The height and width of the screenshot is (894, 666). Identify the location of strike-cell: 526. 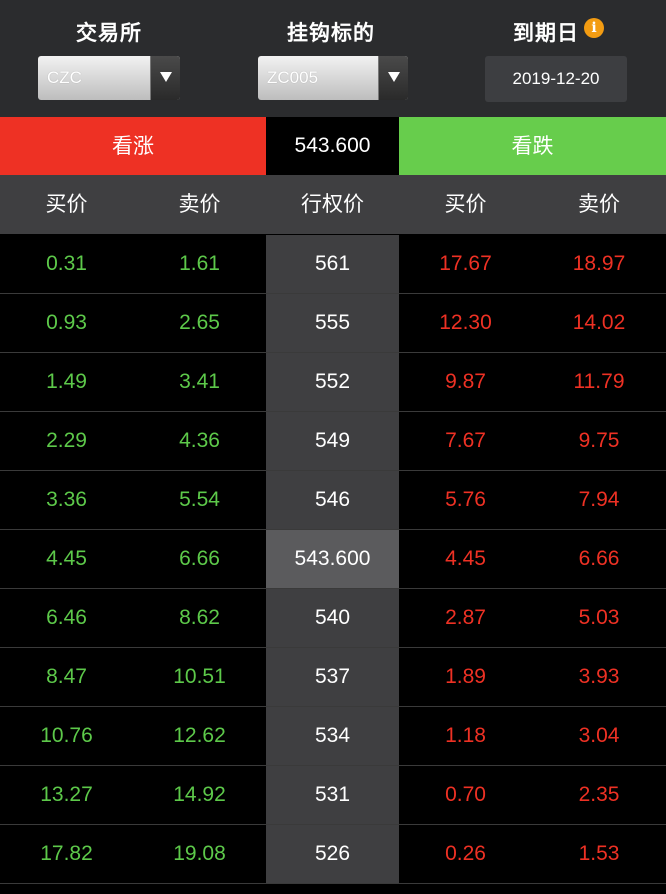
(332, 854).